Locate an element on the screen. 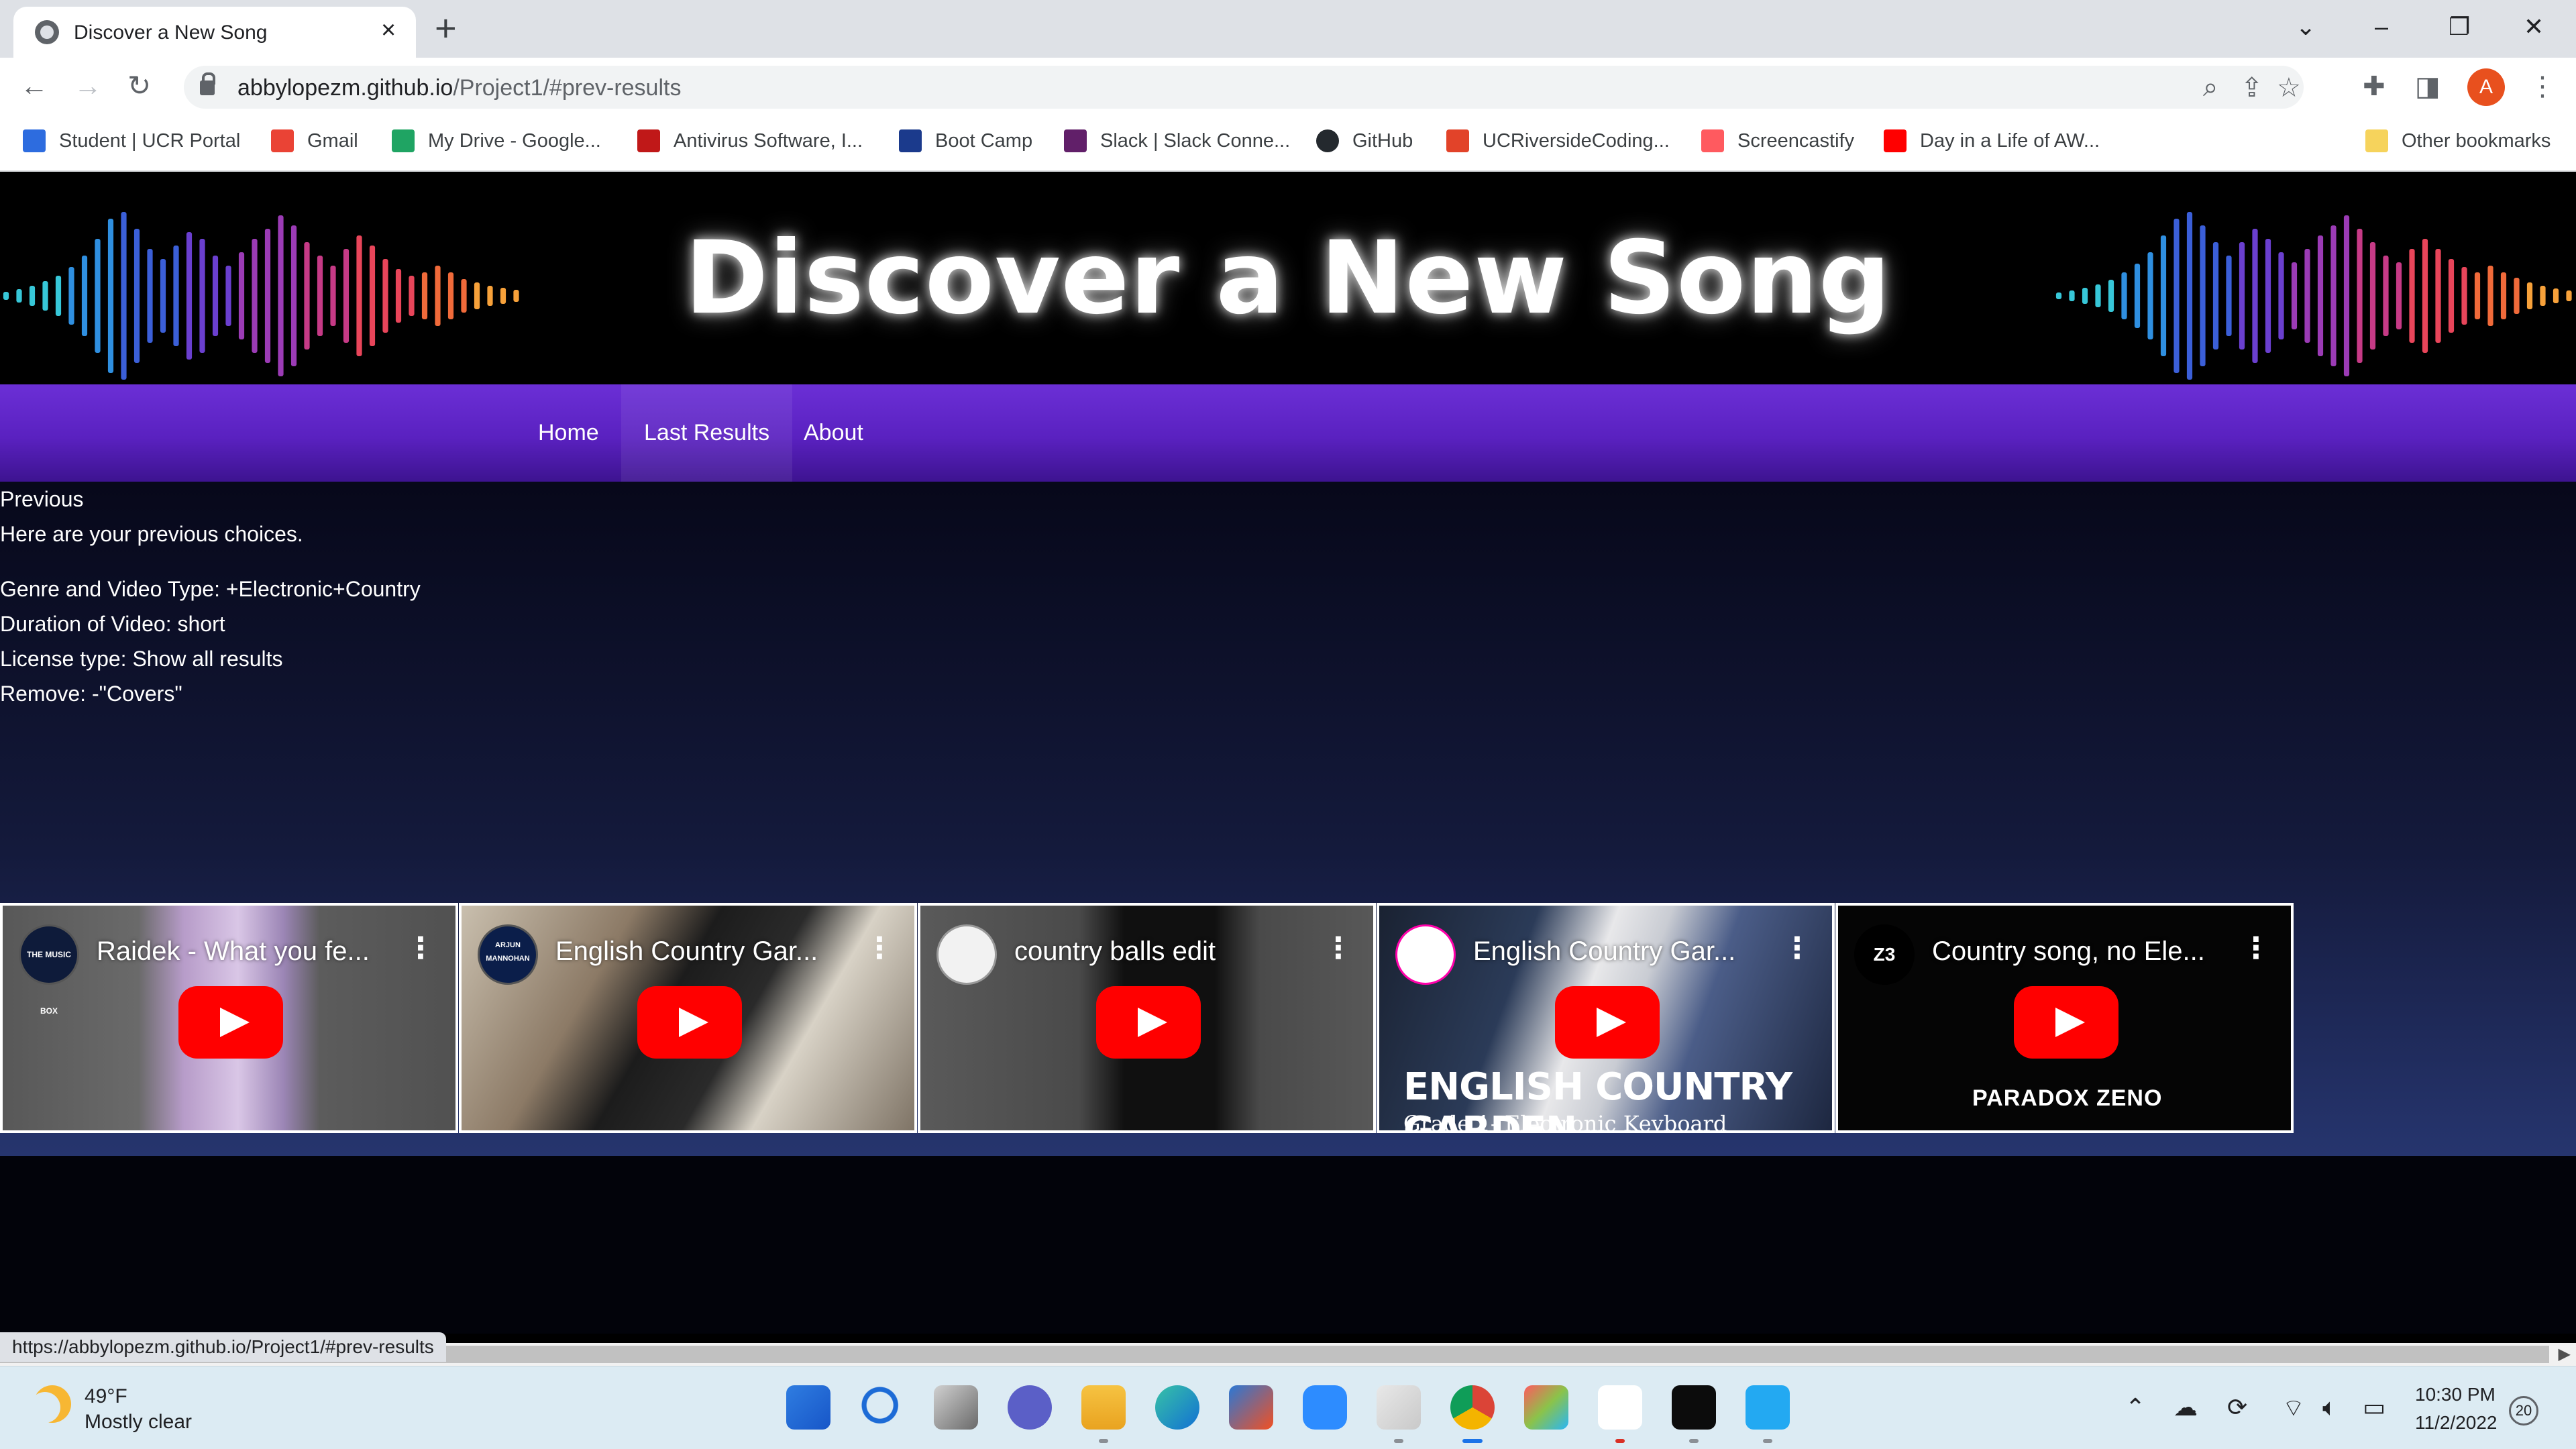 The width and height of the screenshot is (2576, 1449). task-view-icon is located at coordinates (956, 1407).